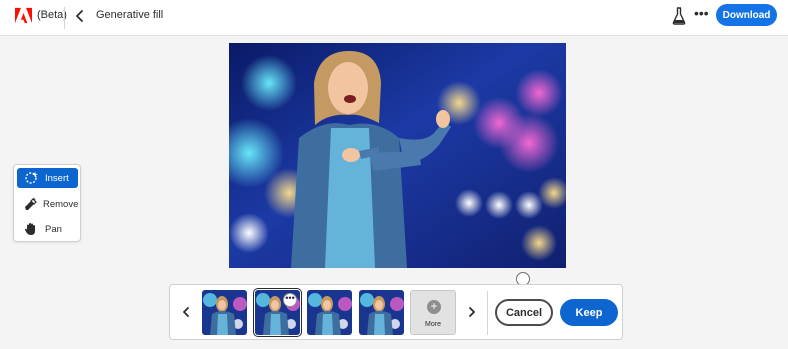 The height and width of the screenshot is (349, 788). What do you see at coordinates (679, 16) in the screenshot?
I see `flask-icon` at bounding box center [679, 16].